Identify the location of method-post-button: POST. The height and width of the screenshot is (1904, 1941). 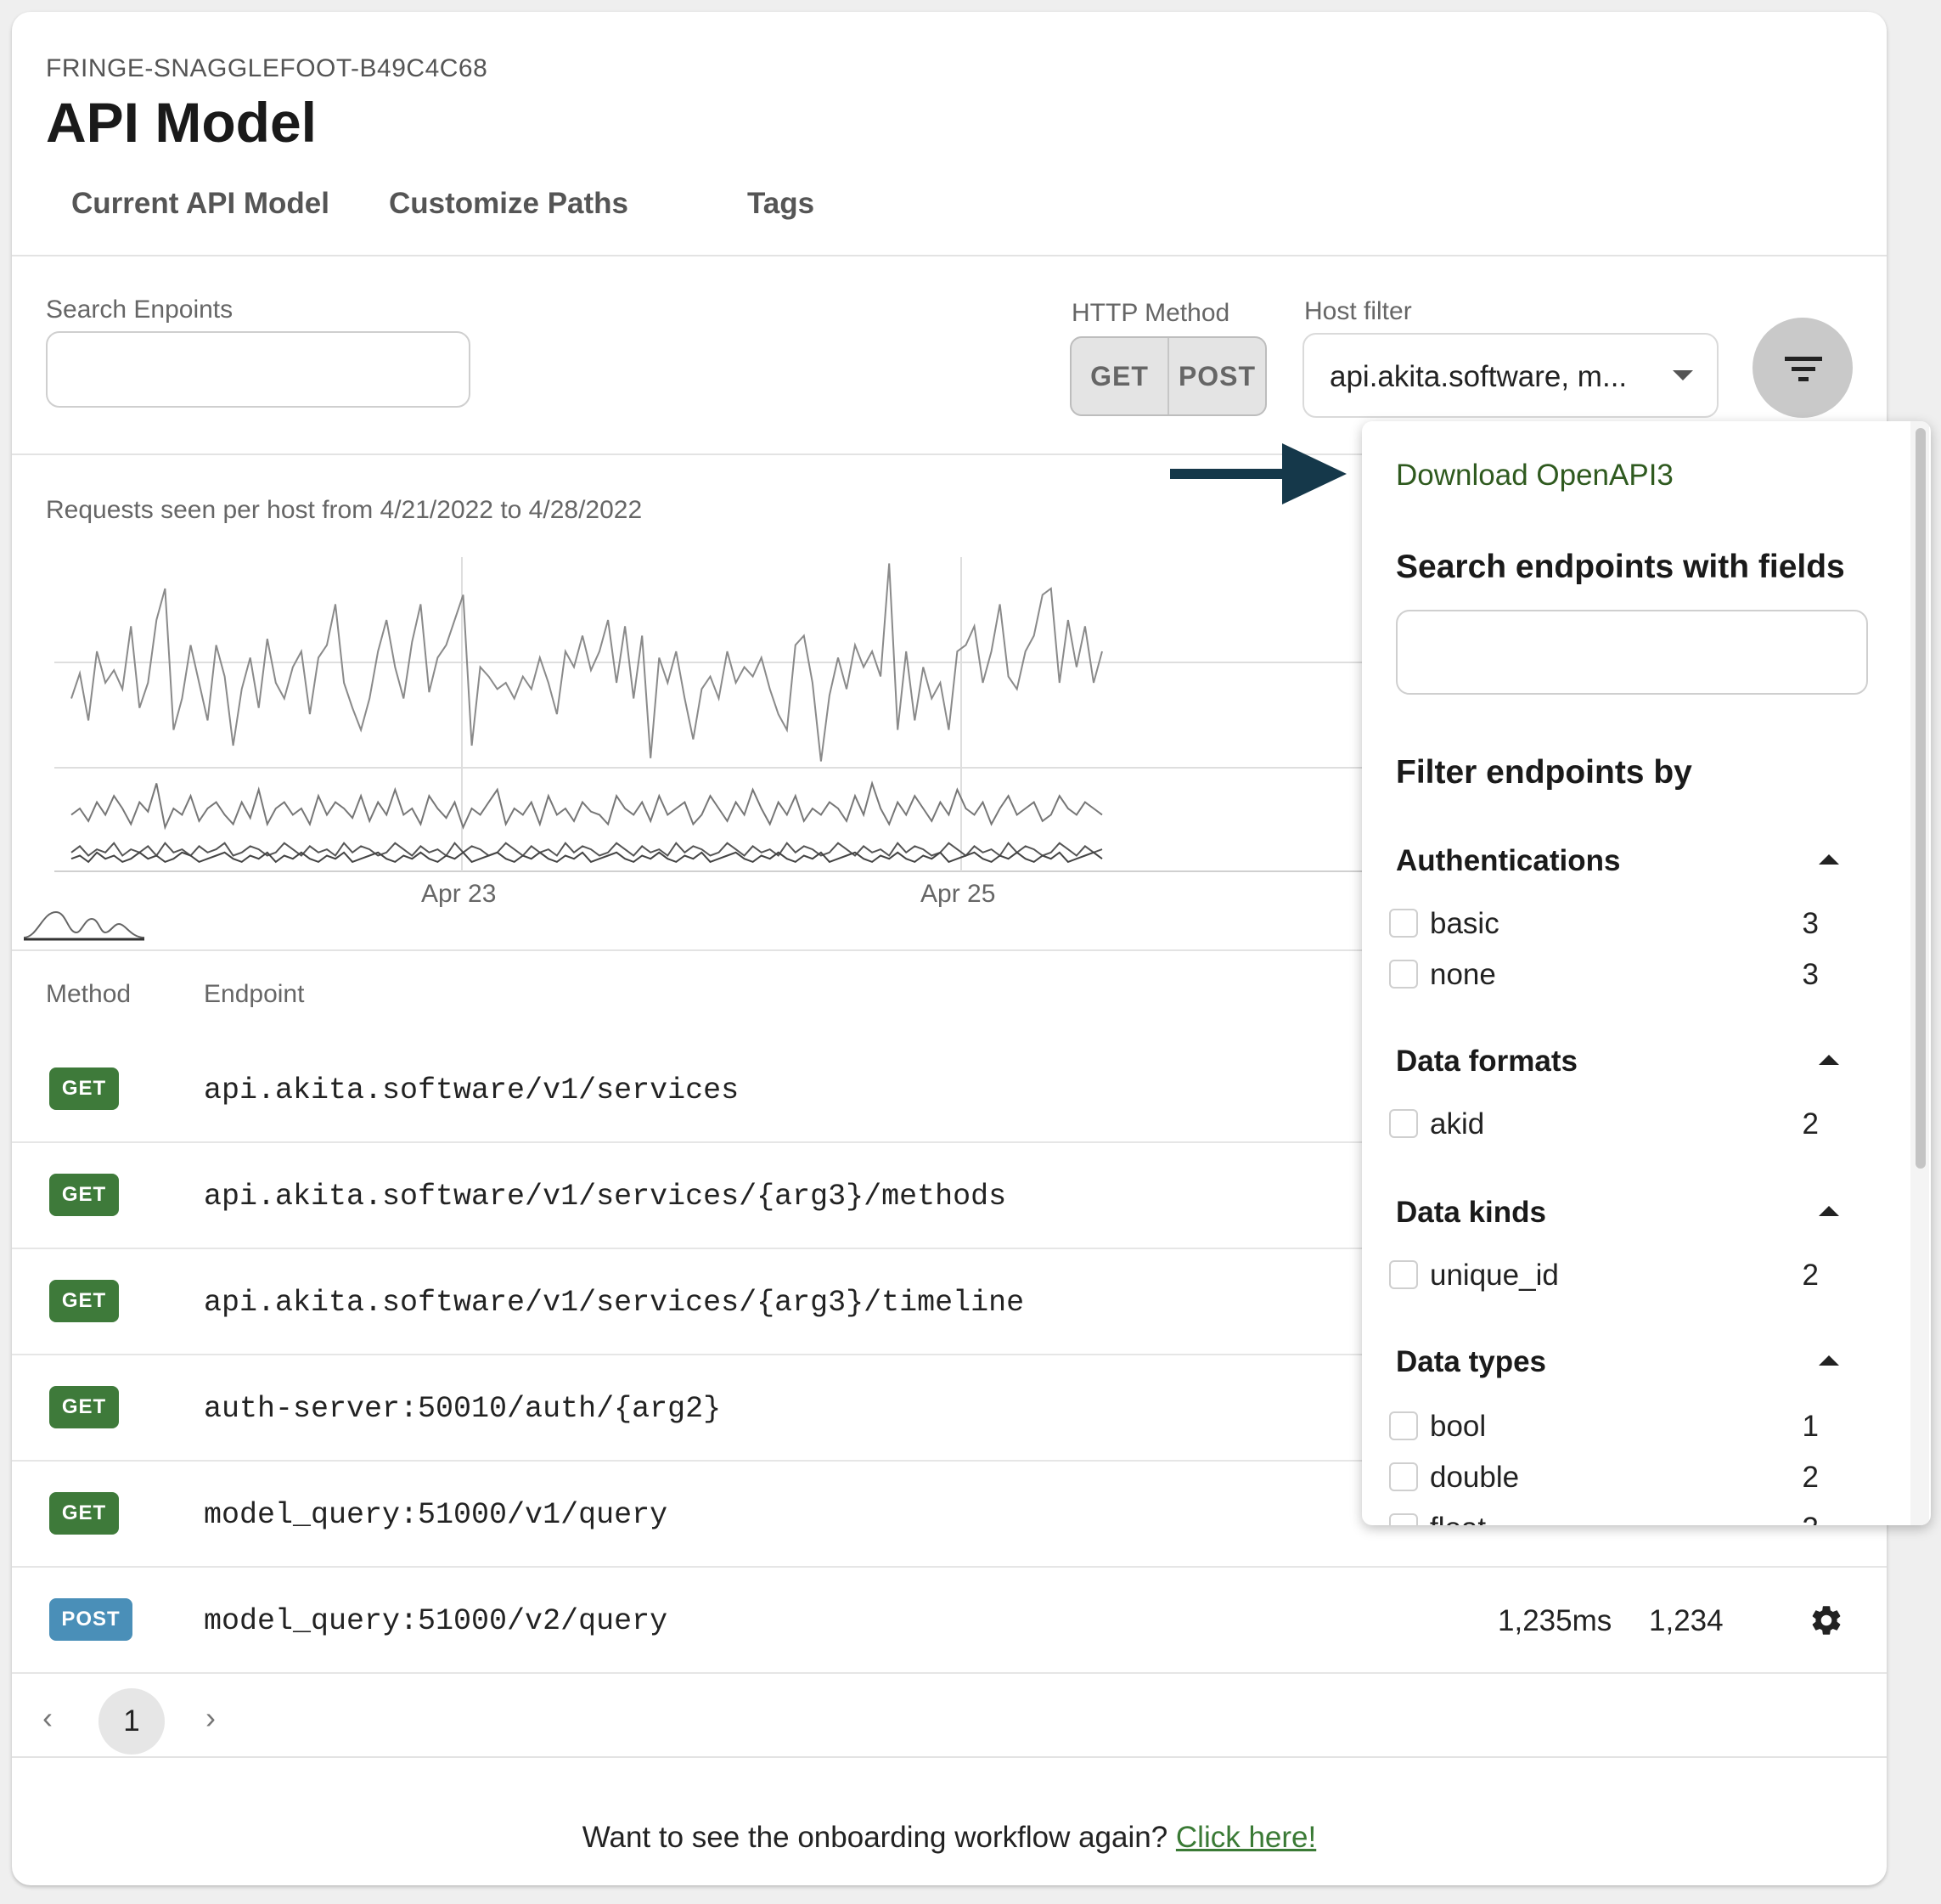
(1216, 376).